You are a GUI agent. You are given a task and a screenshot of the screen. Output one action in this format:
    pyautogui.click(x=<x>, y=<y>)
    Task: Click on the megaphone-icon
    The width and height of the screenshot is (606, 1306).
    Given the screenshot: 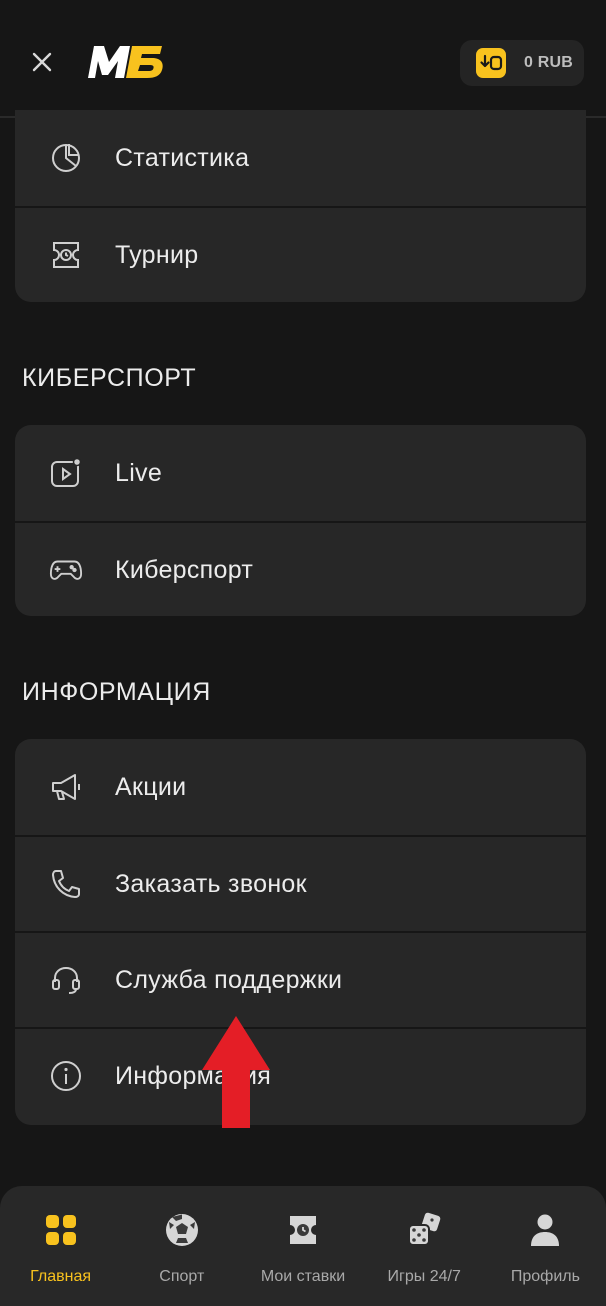 What is the action you would take?
    pyautogui.click(x=66, y=787)
    